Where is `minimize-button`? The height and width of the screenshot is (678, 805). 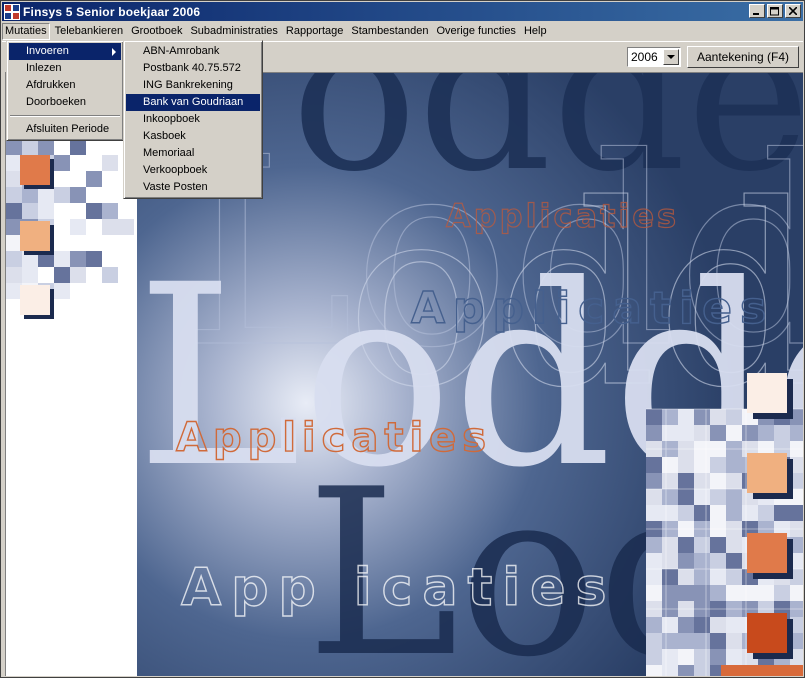 minimize-button is located at coordinates (757, 11).